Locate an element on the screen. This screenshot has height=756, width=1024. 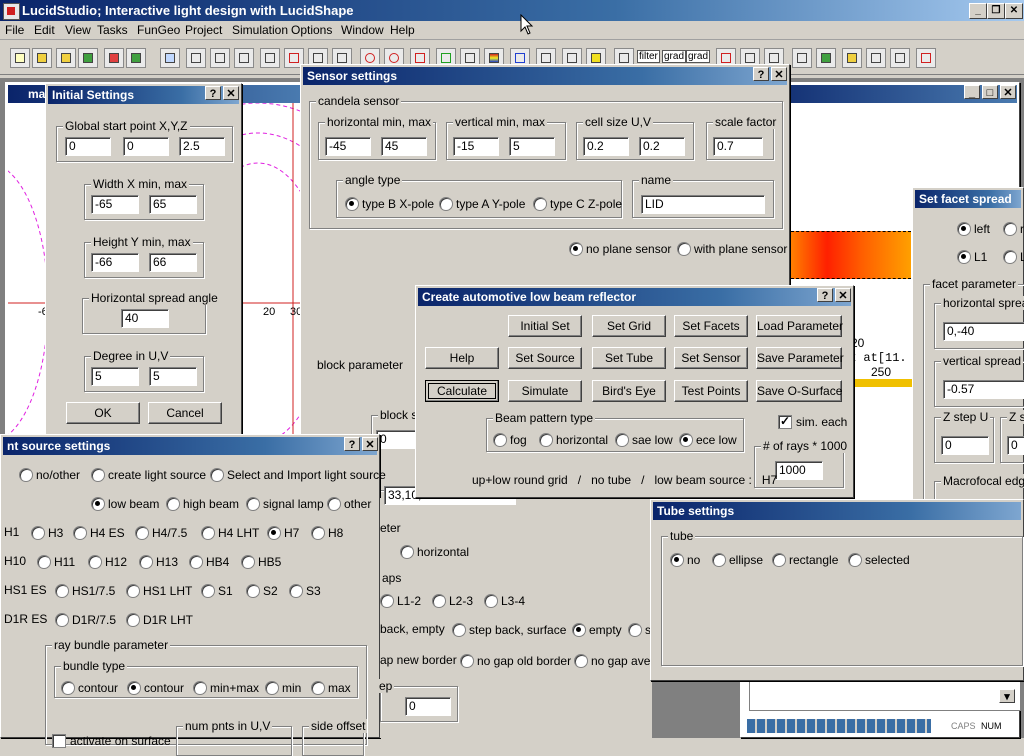
height-min-input: -66 is located at coordinates (115, 262).